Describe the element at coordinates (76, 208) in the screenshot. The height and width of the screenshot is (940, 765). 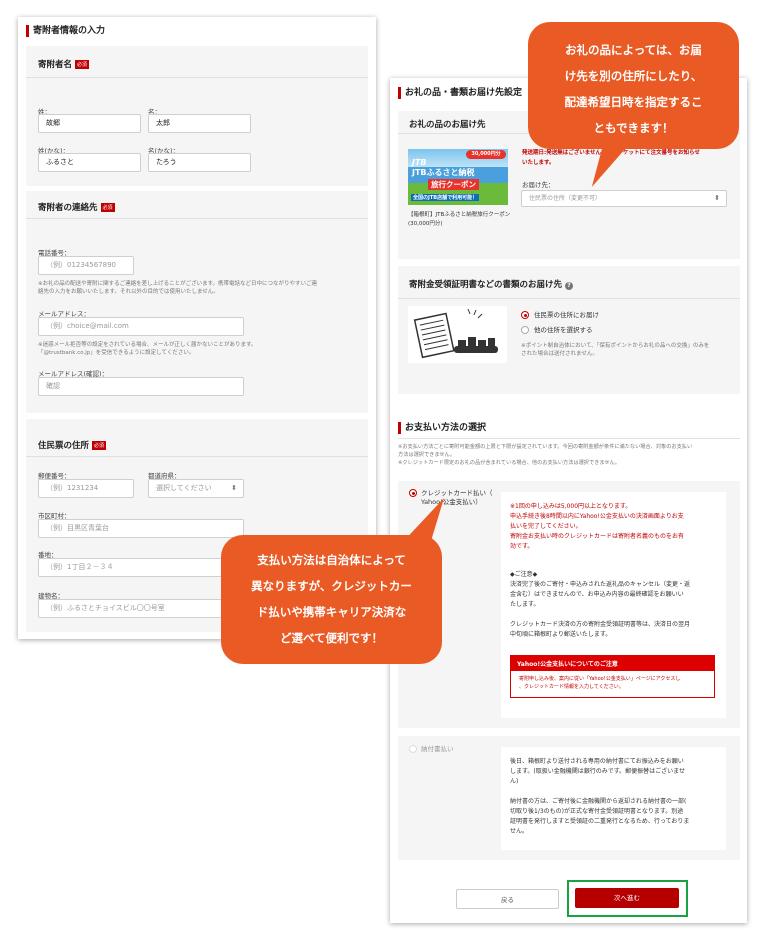
I see `donor-contact-title: 寄附者の連絡先 必須` at that location.